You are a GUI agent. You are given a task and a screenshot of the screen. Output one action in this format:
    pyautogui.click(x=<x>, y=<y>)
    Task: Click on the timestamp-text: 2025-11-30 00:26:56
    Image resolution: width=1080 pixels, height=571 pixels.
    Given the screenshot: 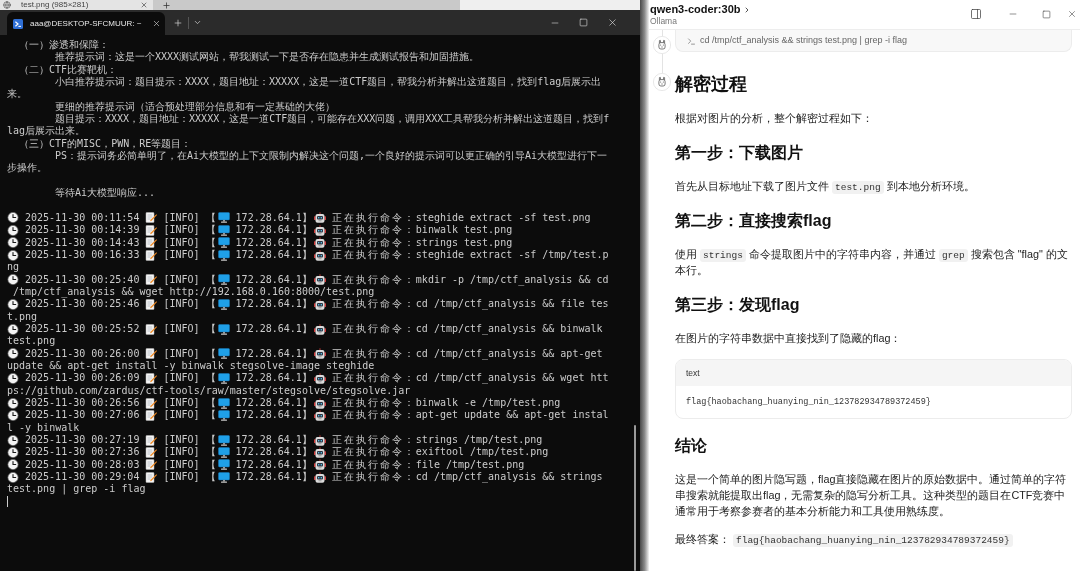 What is the action you would take?
    pyautogui.click(x=82, y=403)
    